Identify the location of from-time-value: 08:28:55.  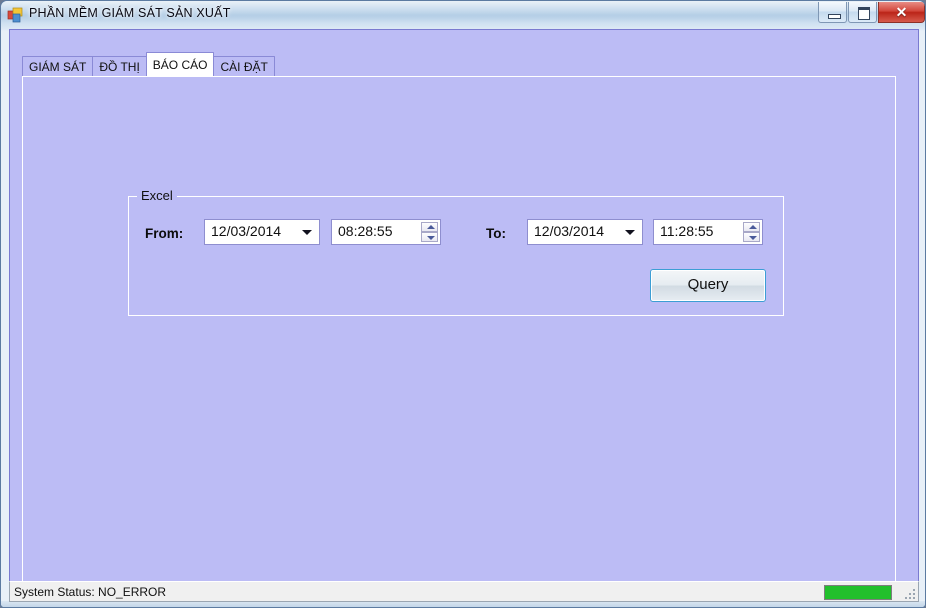
(365, 231).